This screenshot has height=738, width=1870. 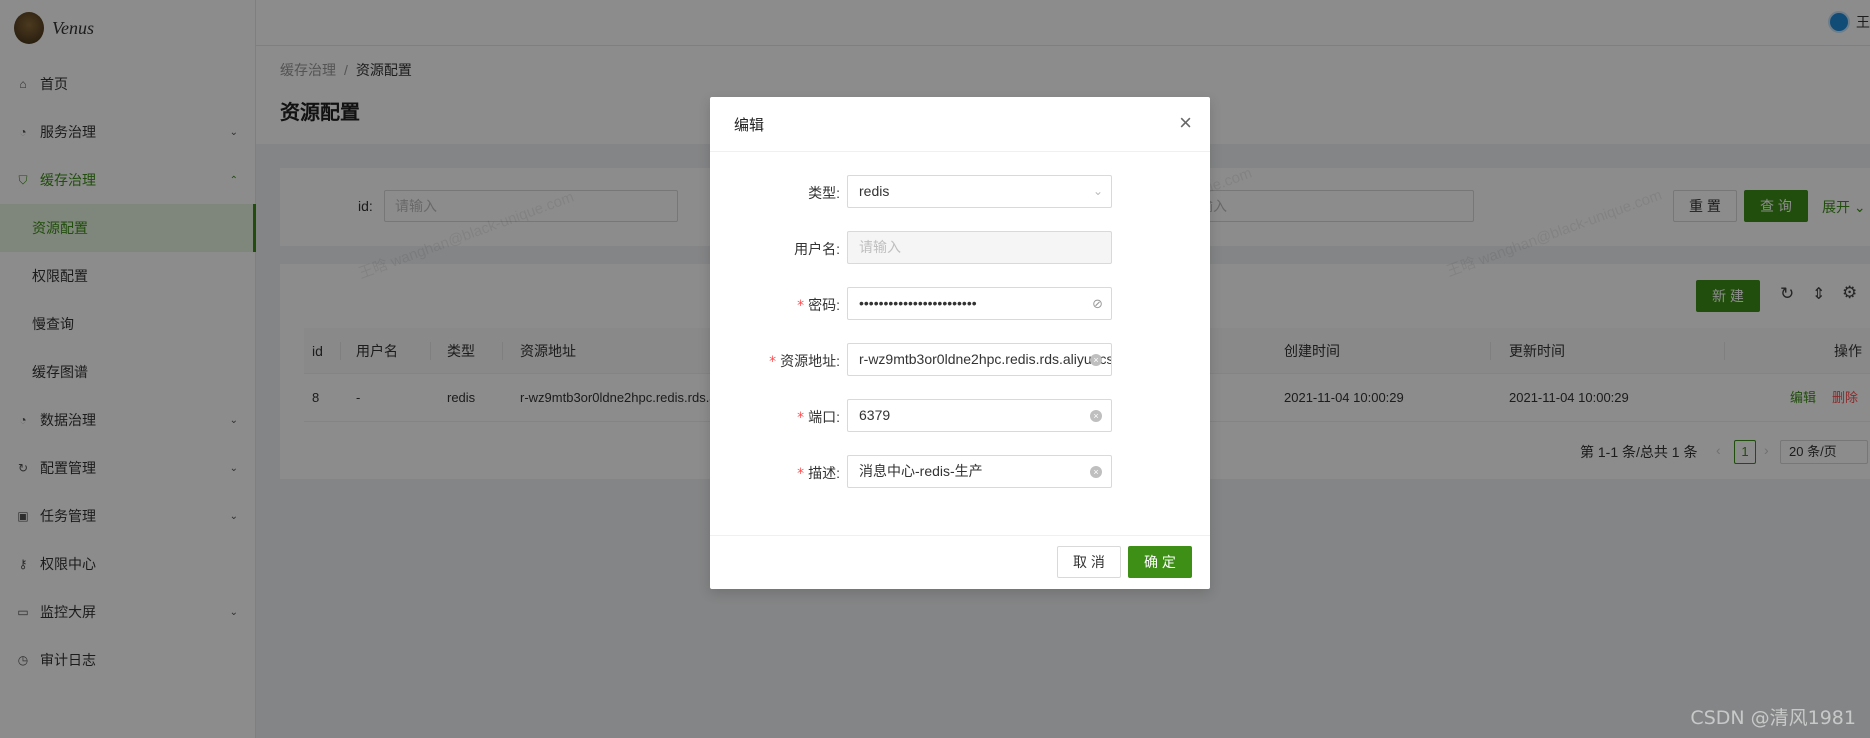 What do you see at coordinates (960, 562) in the screenshot?
I see `modal-footer: 取 消 确 定` at bounding box center [960, 562].